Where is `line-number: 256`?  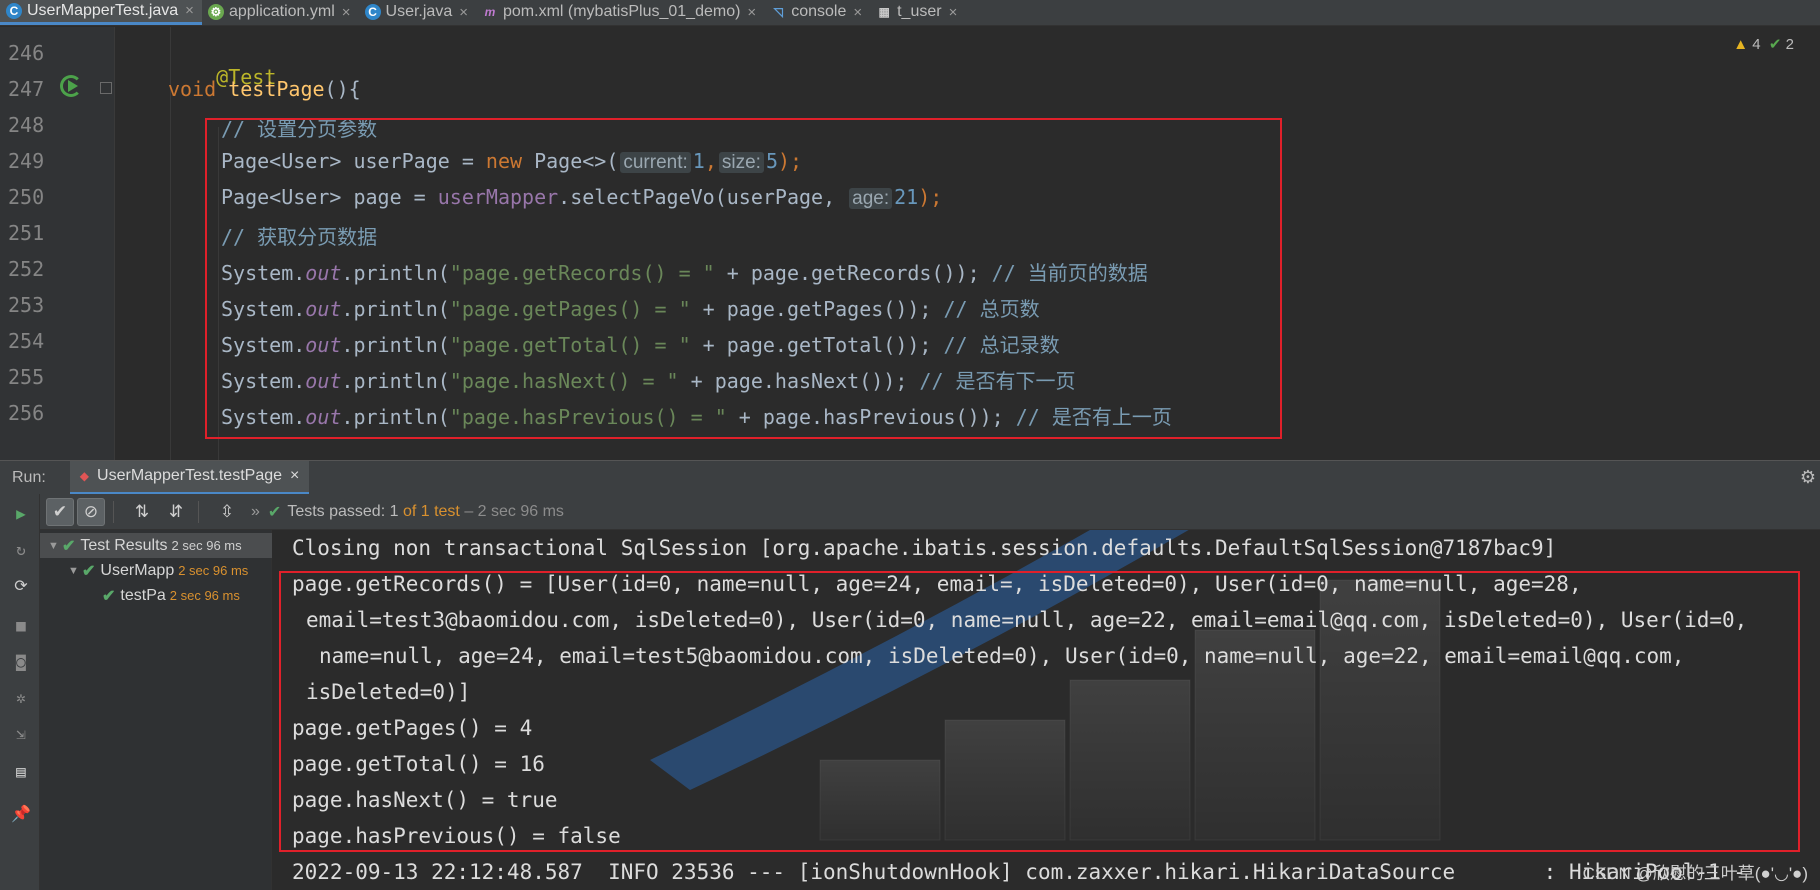
line-number: 256 is located at coordinates (26, 413).